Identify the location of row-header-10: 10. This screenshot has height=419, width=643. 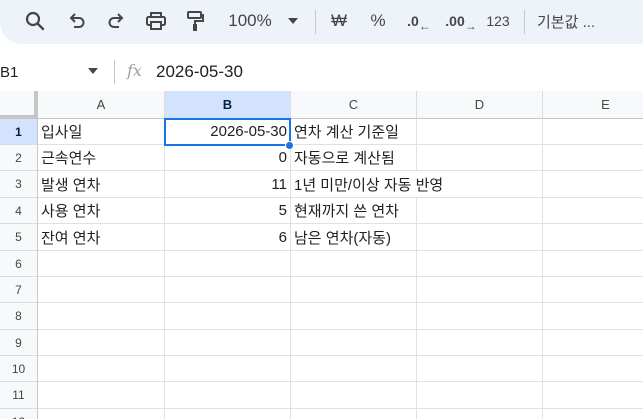
(19, 369).